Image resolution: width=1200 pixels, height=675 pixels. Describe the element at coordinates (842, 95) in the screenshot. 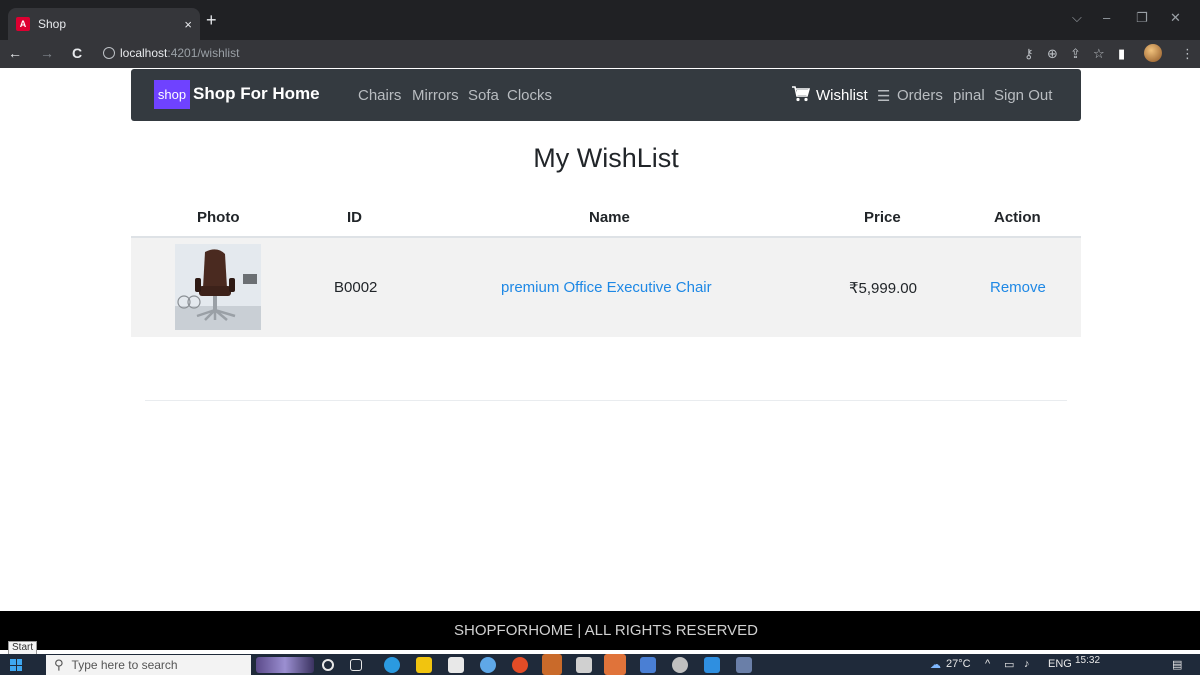

I see `nav-link-wishlist: Wishlist` at that location.